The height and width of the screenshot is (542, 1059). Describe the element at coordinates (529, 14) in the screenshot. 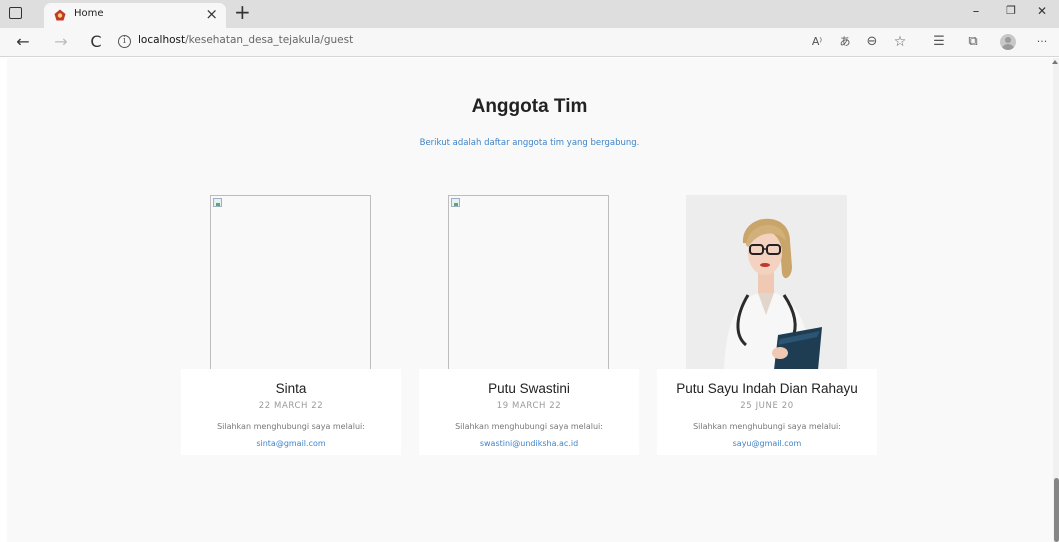

I see `tab-strip: Home × + – ❐ ✕` at that location.